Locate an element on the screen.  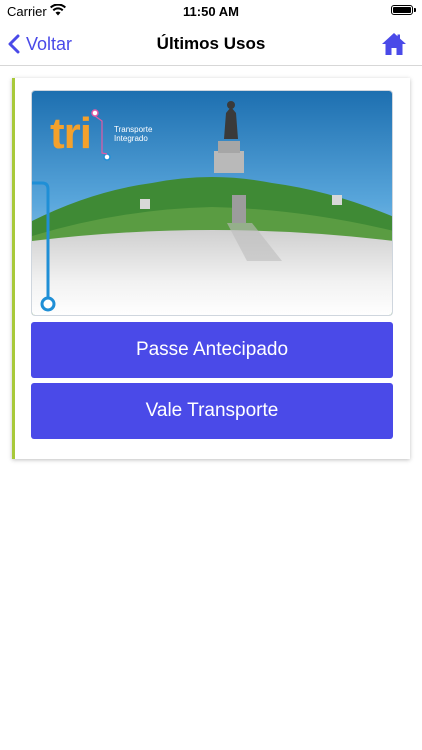
navigation-bar: Voltar Últimos Usos is located at coordinates (211, 45).